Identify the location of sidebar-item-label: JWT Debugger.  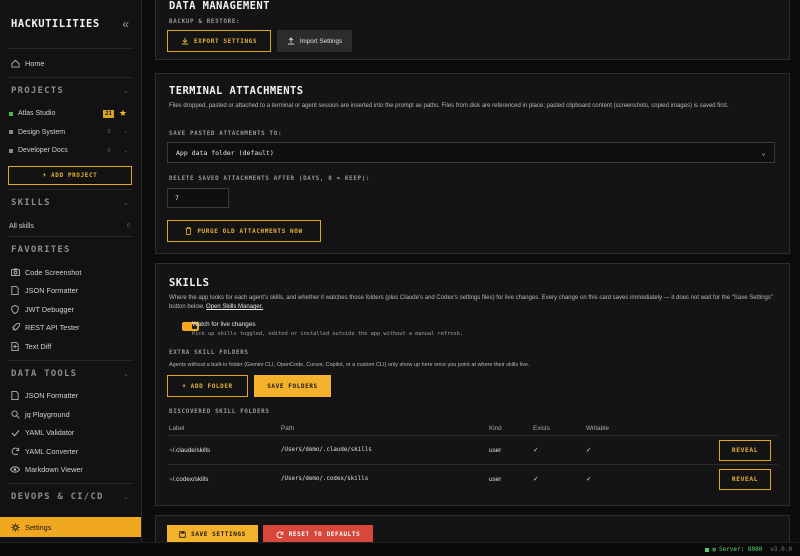
(49, 309).